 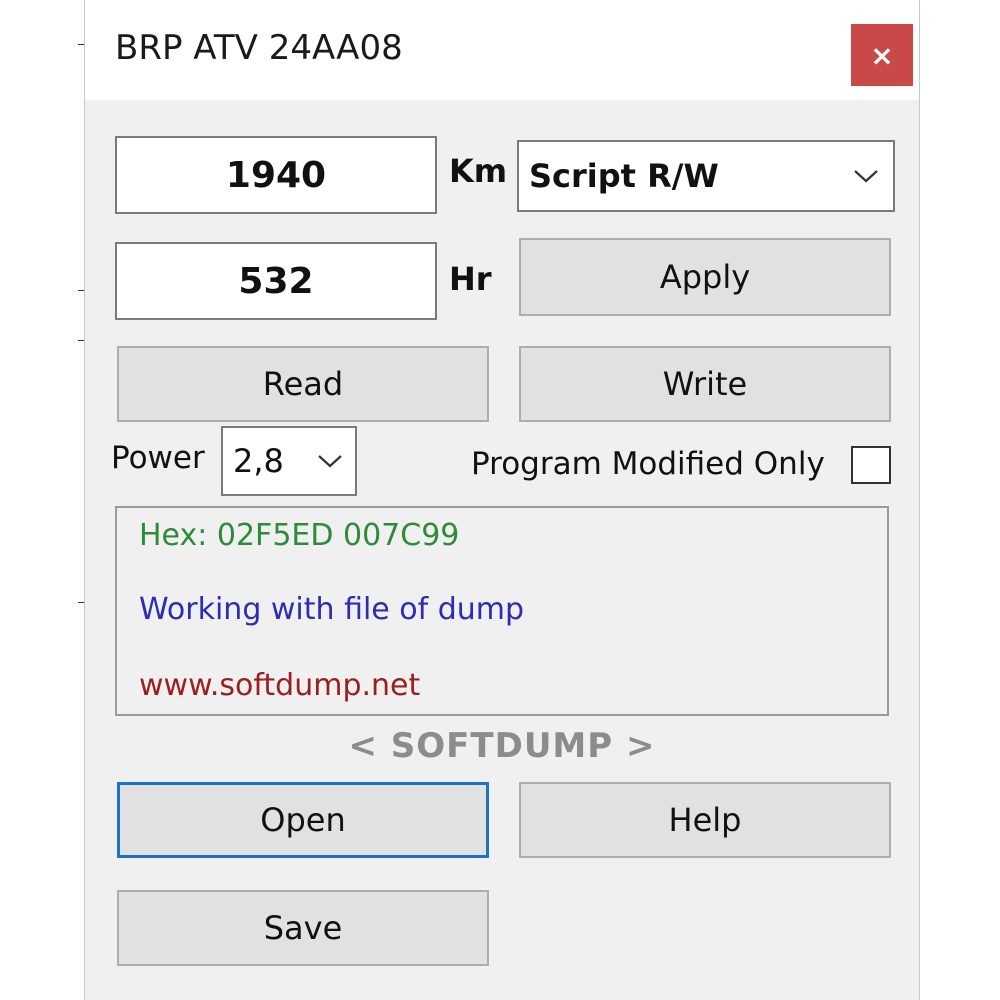 What do you see at coordinates (289, 461) in the screenshot?
I see `power-select: 2,8` at bounding box center [289, 461].